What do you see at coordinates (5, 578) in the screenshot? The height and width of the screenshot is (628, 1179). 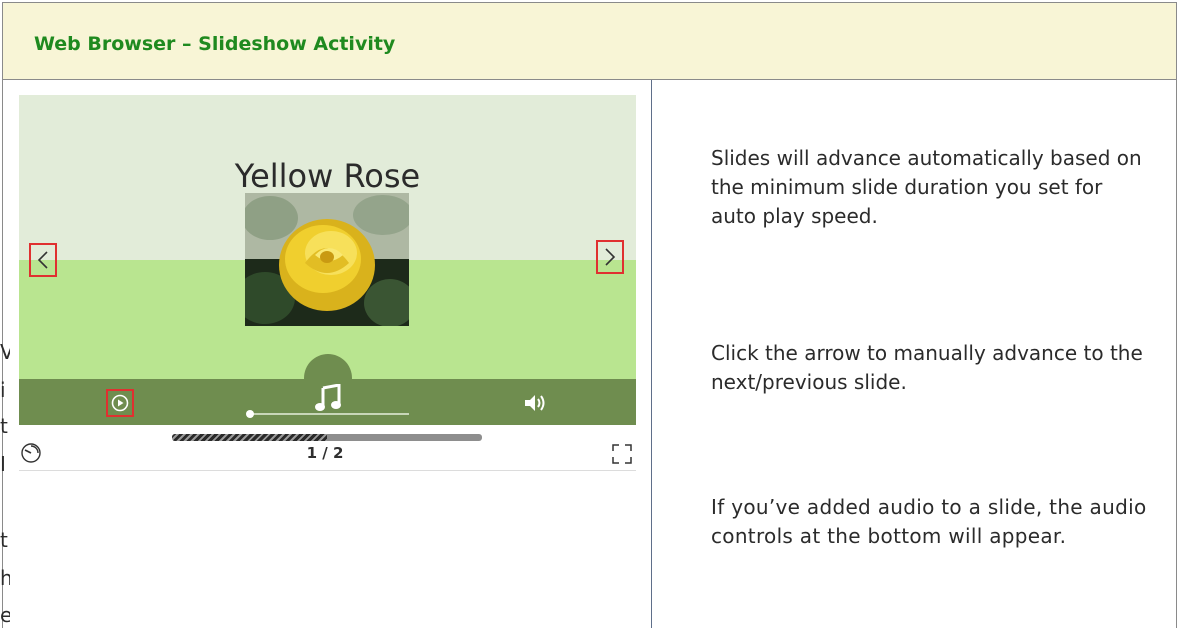 I see `clipped-text-fragment: h` at bounding box center [5, 578].